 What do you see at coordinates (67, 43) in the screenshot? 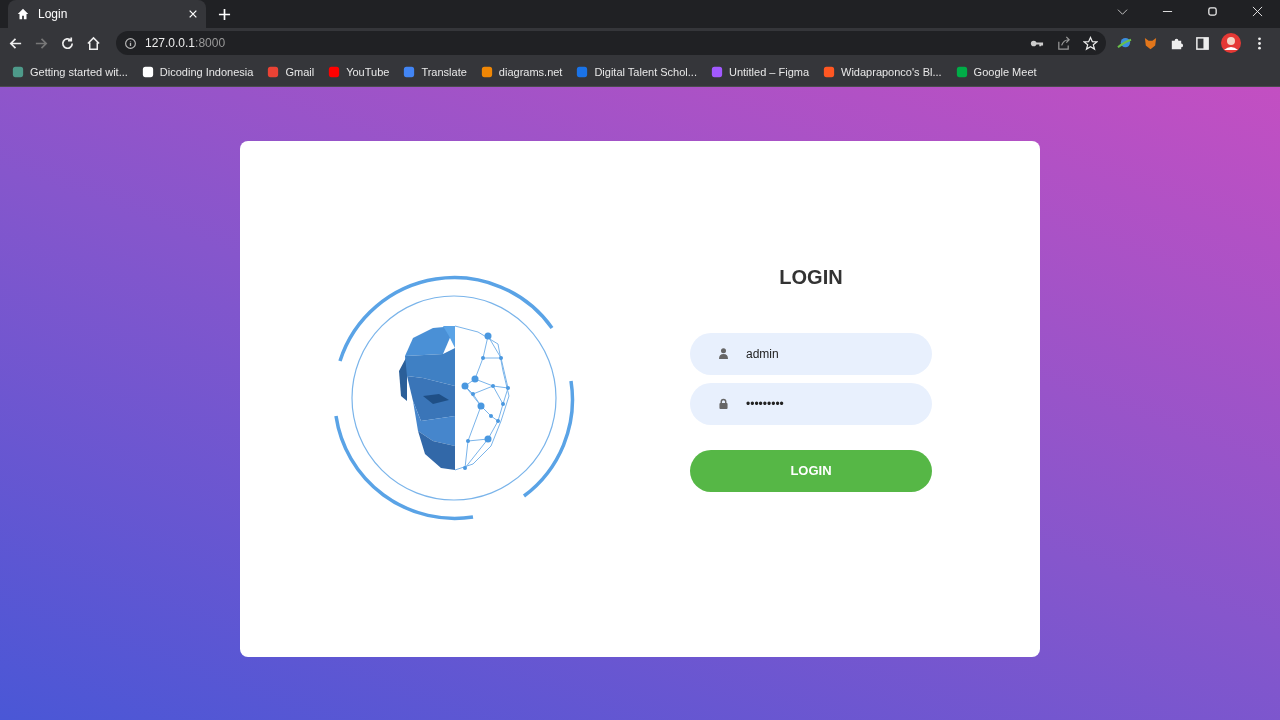
I see `reload-icon` at bounding box center [67, 43].